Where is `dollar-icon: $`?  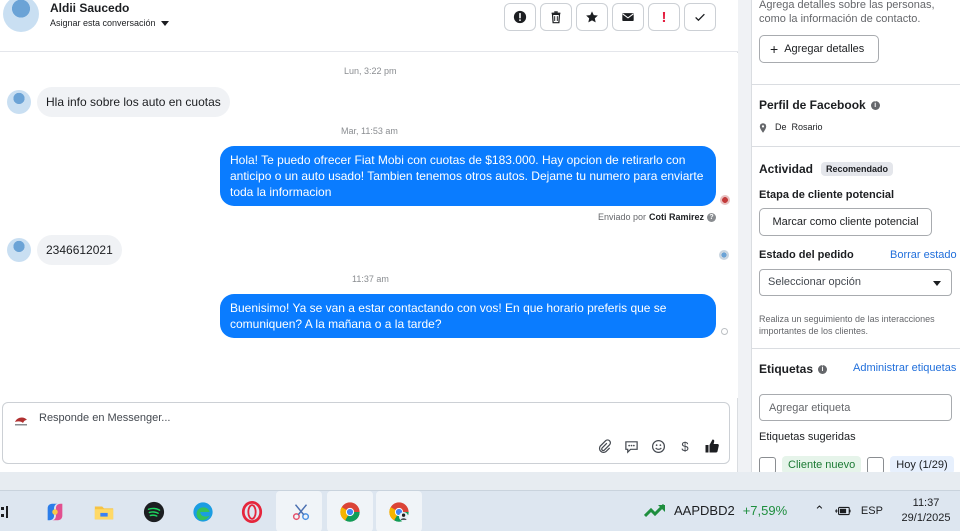 dollar-icon: $ is located at coordinates (685, 446).